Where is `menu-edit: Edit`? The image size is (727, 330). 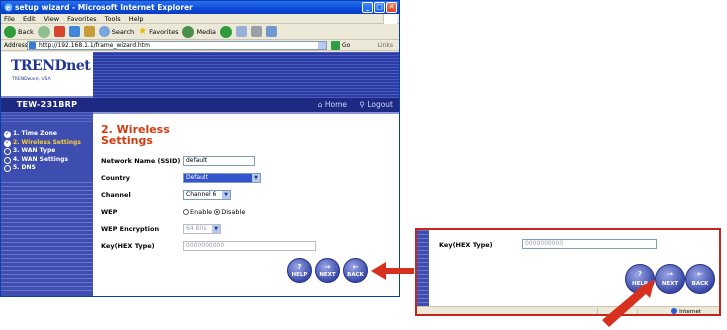
menu-edit: Edit is located at coordinates (29, 19).